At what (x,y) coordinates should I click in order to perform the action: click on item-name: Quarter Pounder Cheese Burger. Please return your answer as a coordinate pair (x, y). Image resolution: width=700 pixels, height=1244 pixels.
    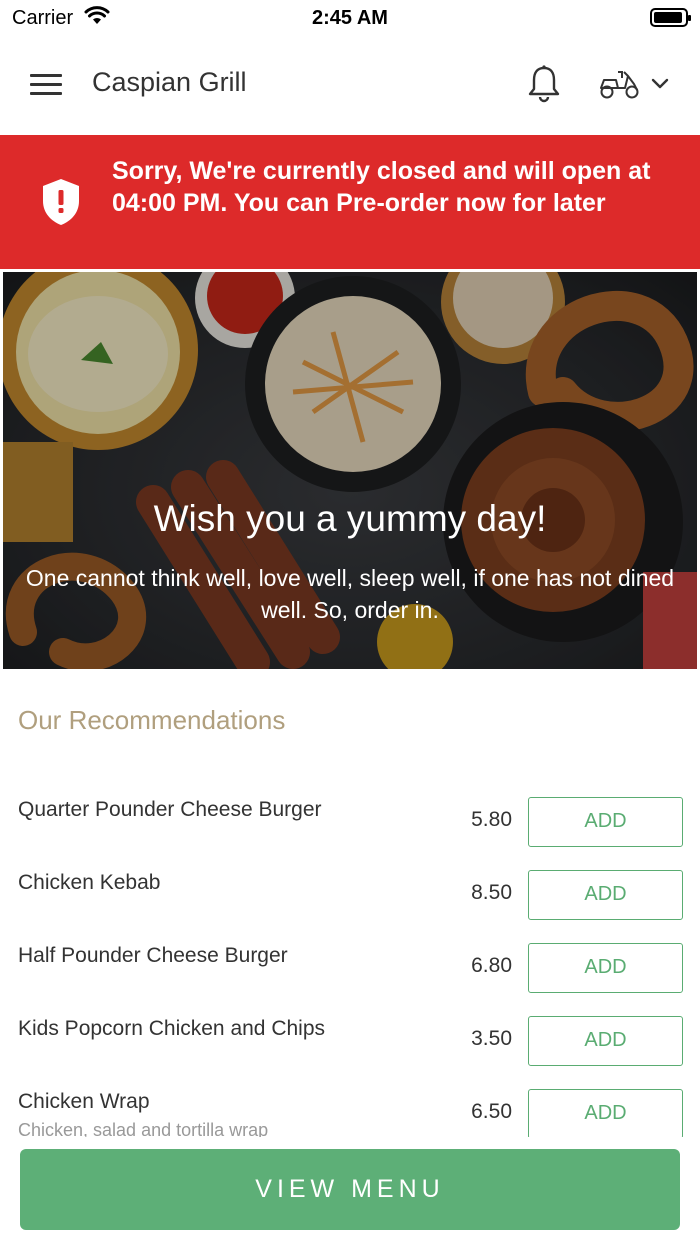
    Looking at the image, I should click on (170, 809).